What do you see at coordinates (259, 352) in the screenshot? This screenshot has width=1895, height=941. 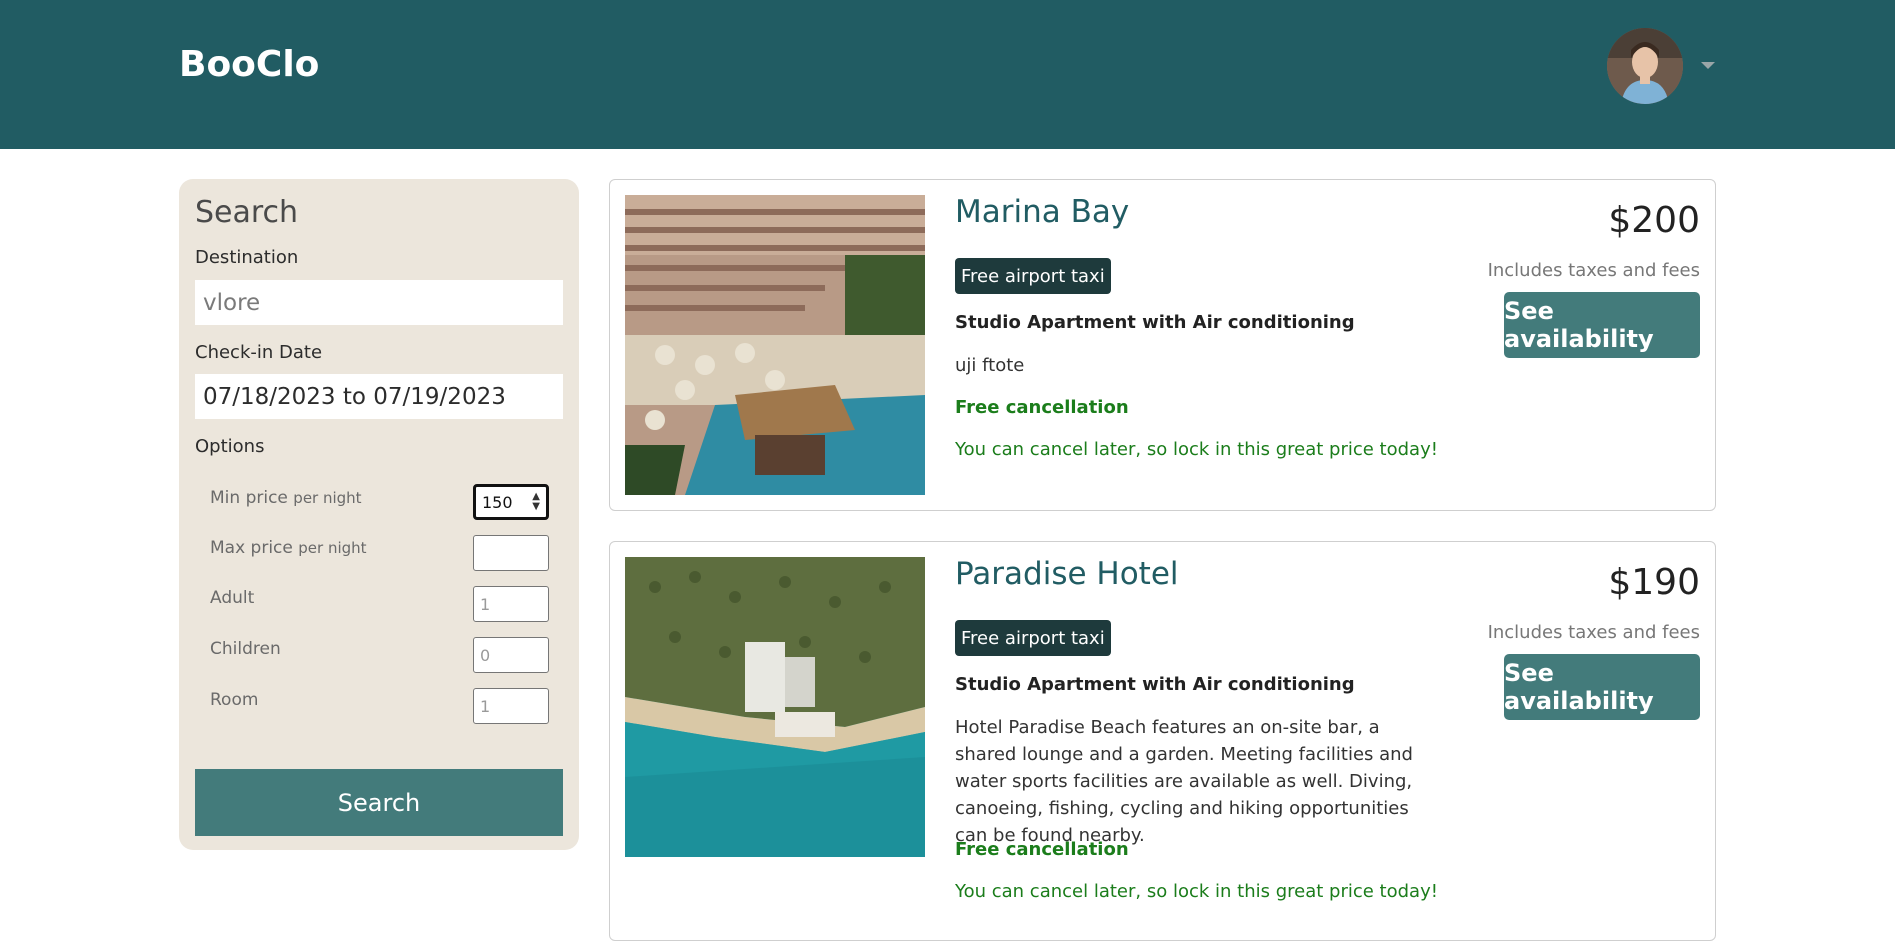 I see `checkin-label: Check-in Date` at bounding box center [259, 352].